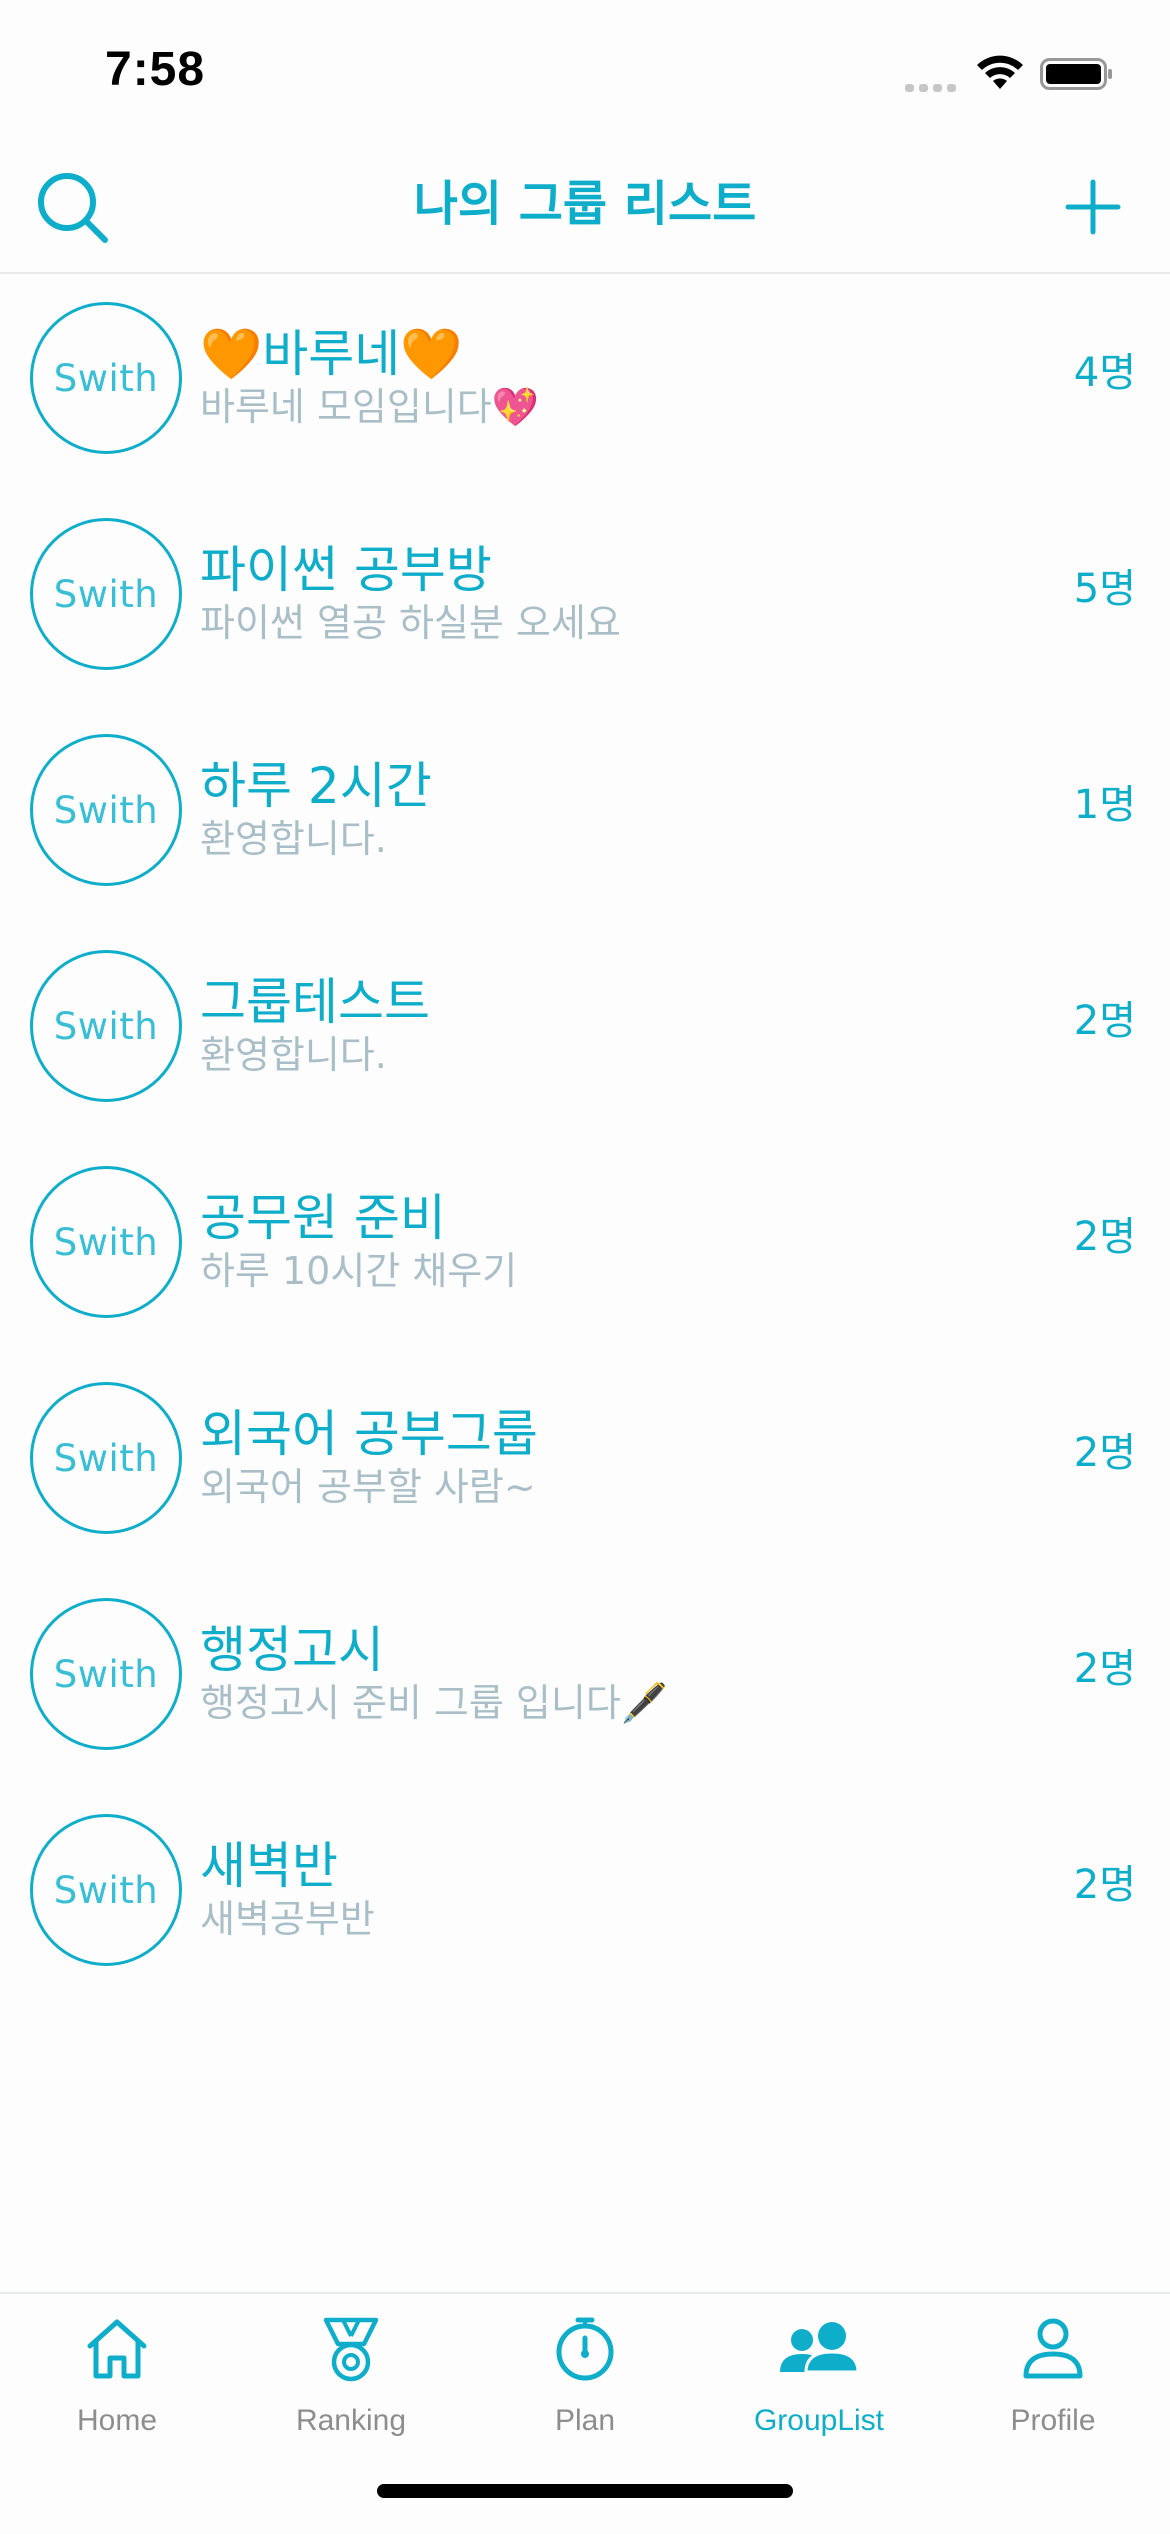  What do you see at coordinates (1076, 74) in the screenshot?
I see `battery-icon` at bounding box center [1076, 74].